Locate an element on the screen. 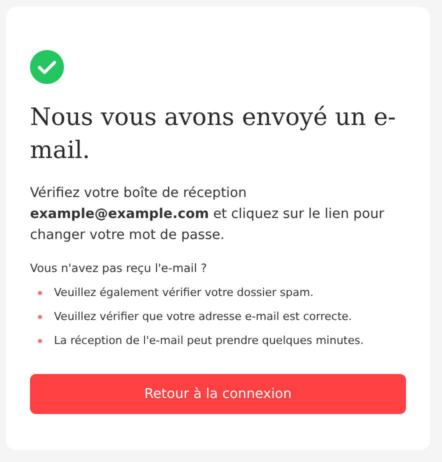 The image size is (442, 462). back-to-login-button: Retour à la connexion is located at coordinates (218, 394).